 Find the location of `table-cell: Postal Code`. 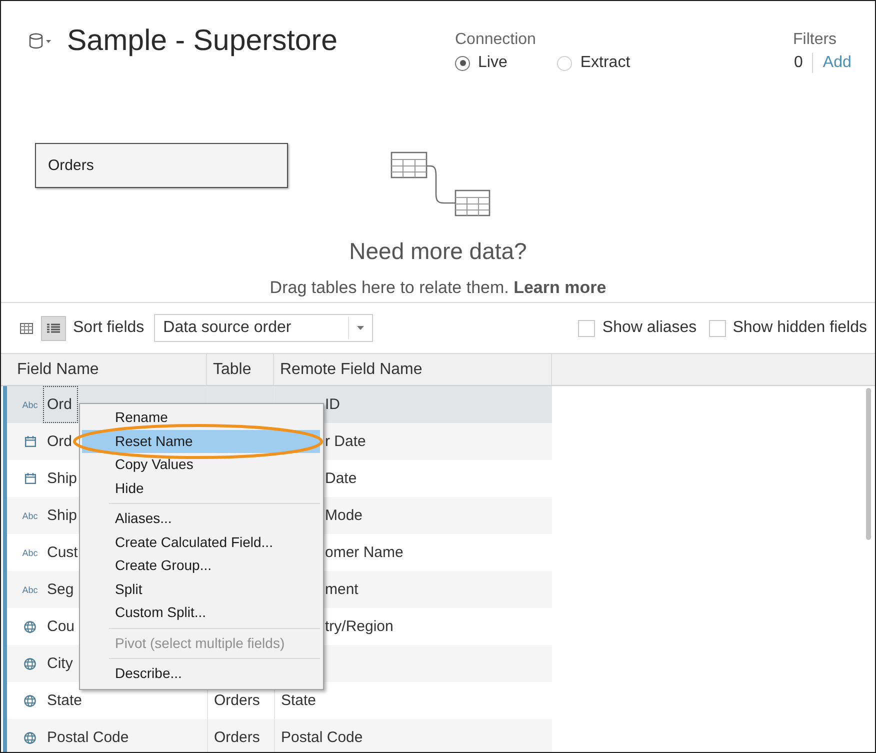

table-cell: Postal Code is located at coordinates (322, 738).